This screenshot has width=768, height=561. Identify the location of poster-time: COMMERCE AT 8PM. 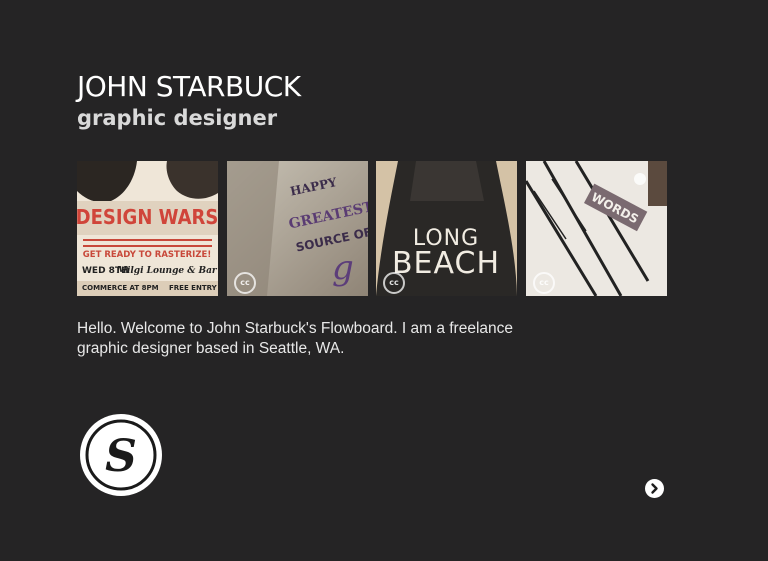
(120, 288).